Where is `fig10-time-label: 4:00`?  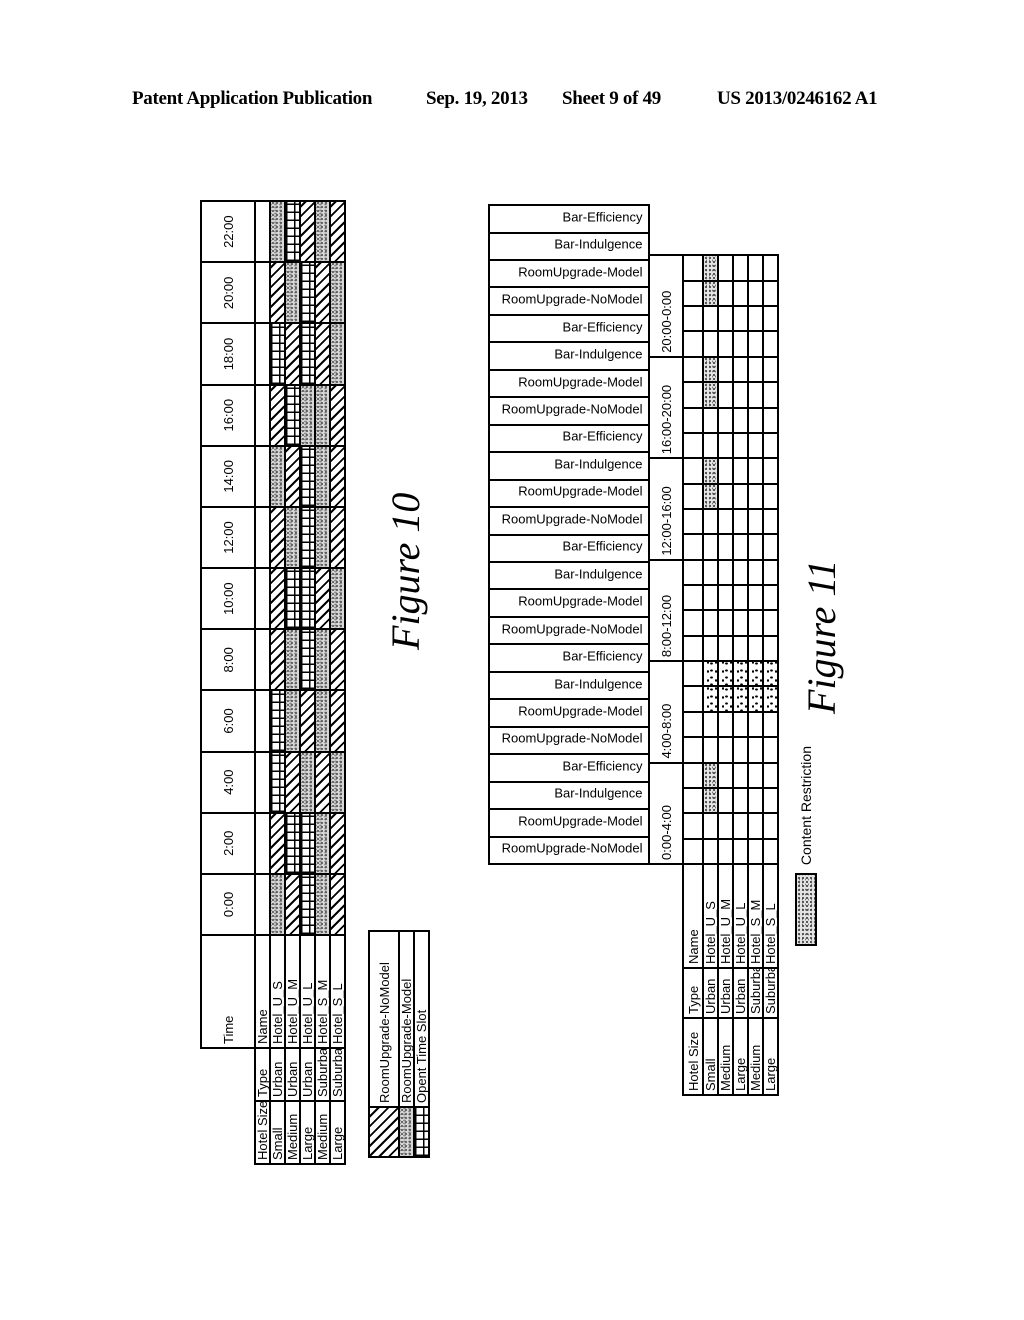 fig10-time-label: 4:00 is located at coordinates (228, 782).